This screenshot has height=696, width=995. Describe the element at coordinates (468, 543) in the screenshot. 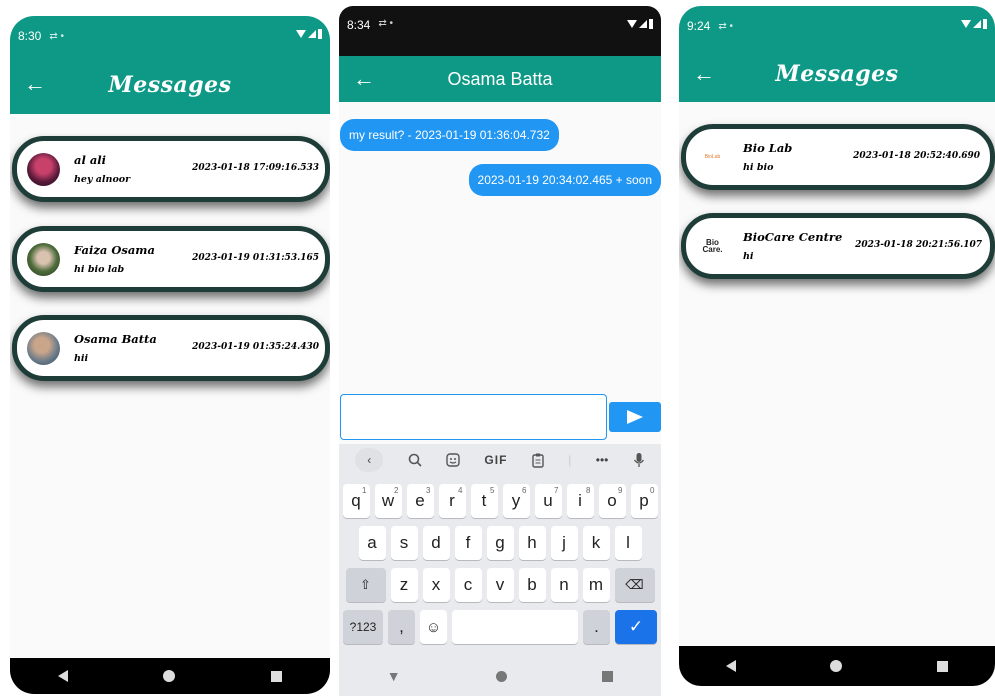

I see `key-f: f` at that location.